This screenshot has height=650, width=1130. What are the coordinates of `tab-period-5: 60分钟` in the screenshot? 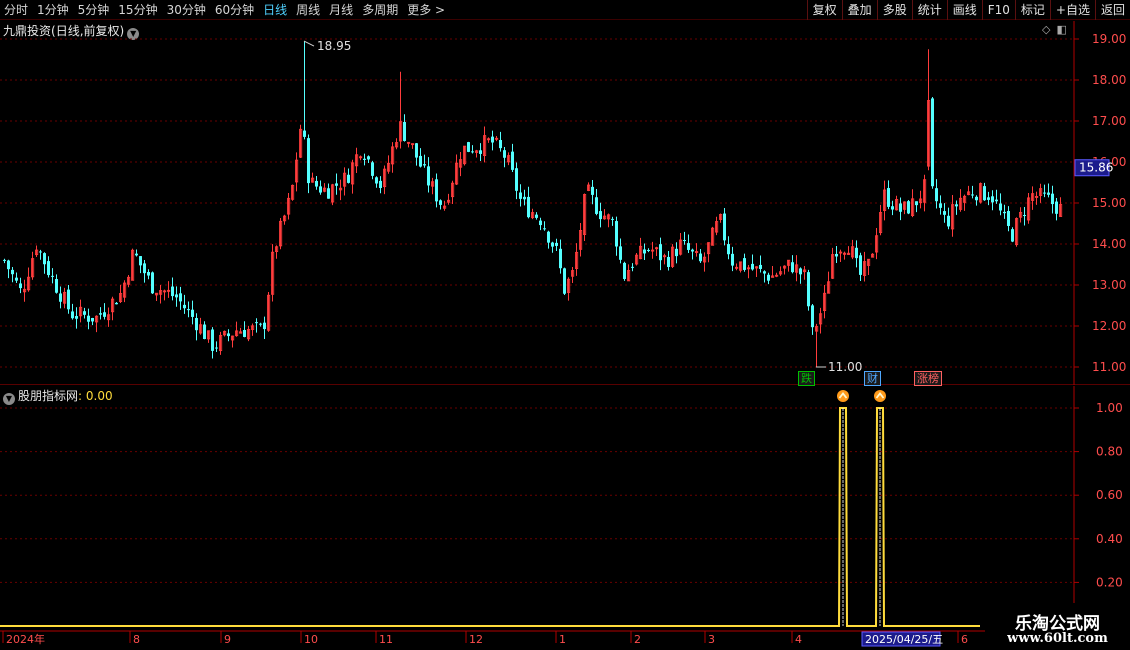 It's located at (234, 10).